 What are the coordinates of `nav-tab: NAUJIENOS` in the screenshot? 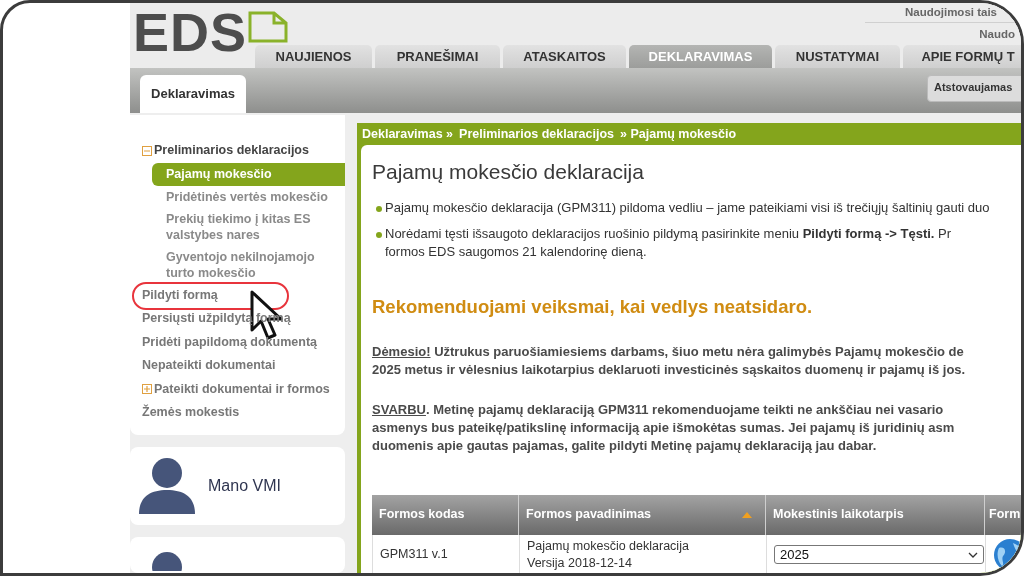 It's located at (313, 56).